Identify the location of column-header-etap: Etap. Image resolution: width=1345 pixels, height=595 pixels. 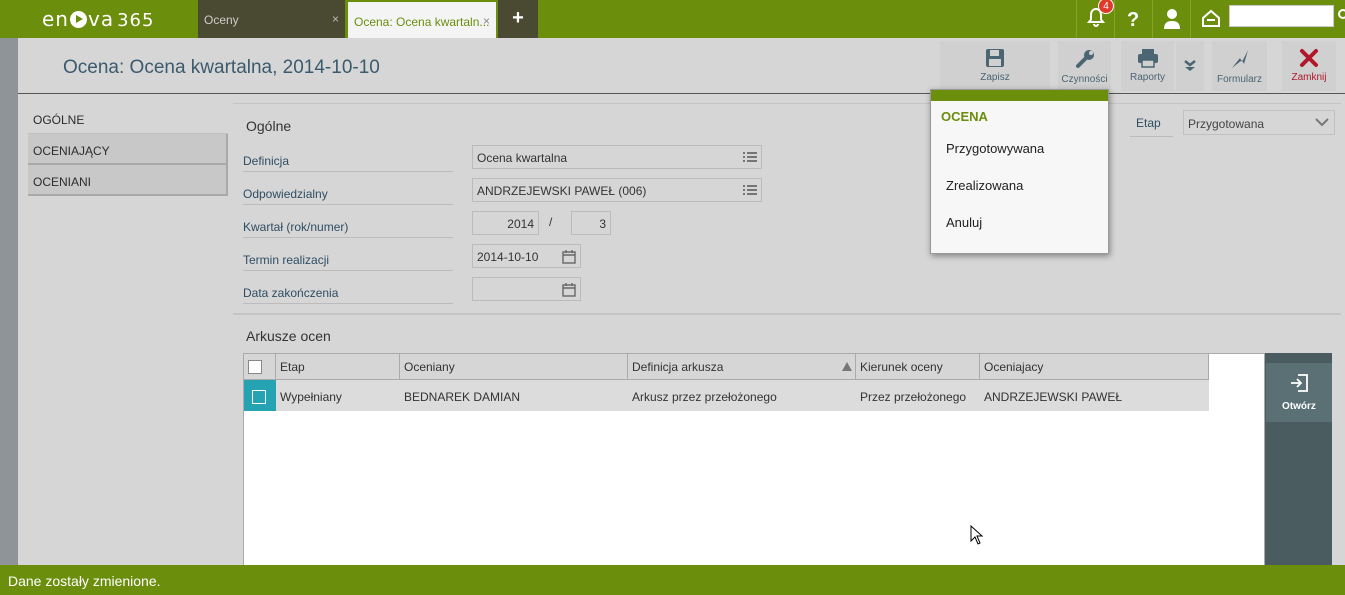
(338, 367).